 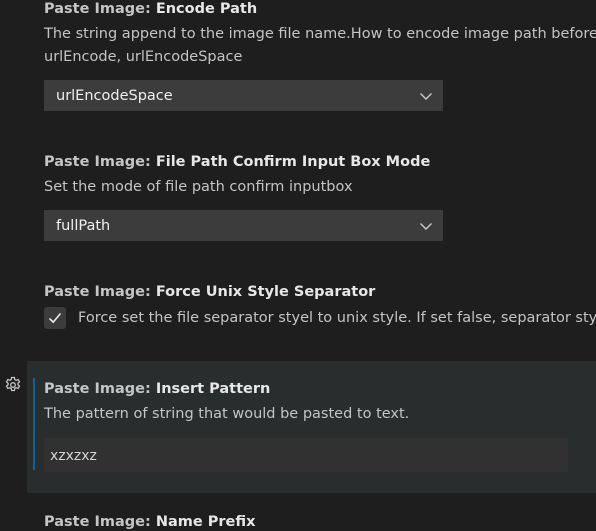 I want to click on setting-name: Name Prefix, so click(x=205, y=522).